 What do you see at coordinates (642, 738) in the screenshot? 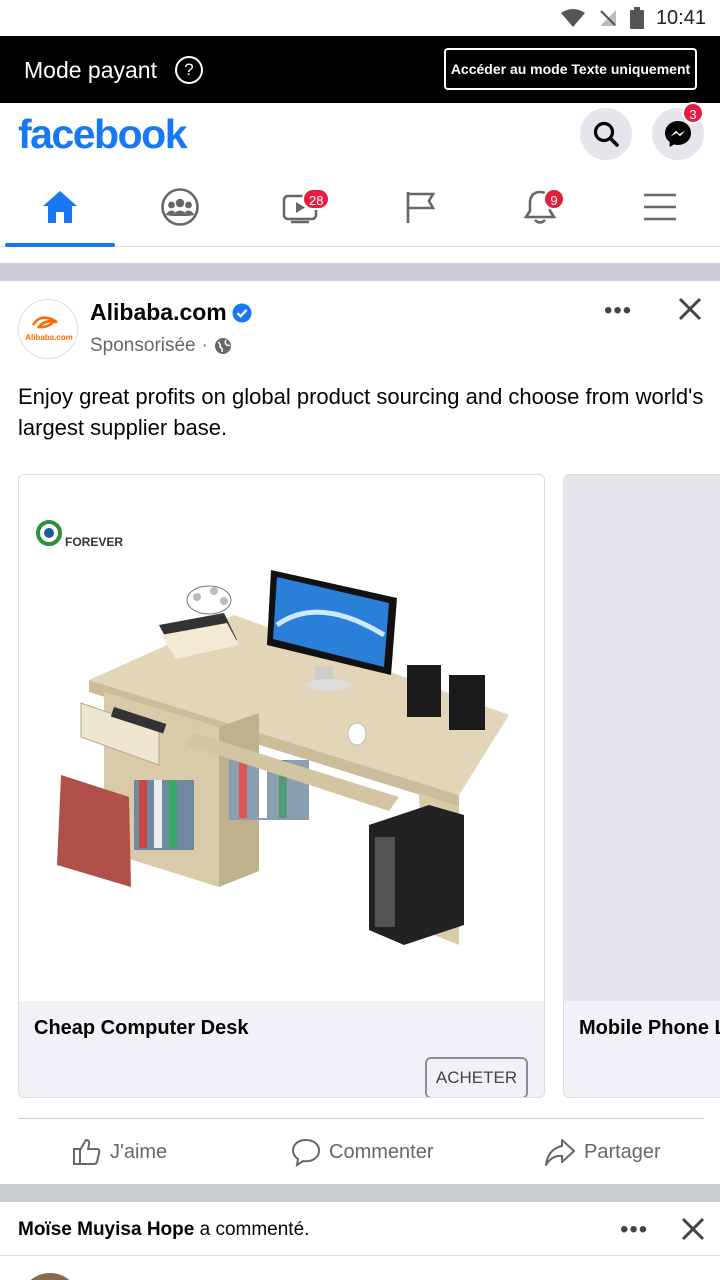
I see `product-image` at bounding box center [642, 738].